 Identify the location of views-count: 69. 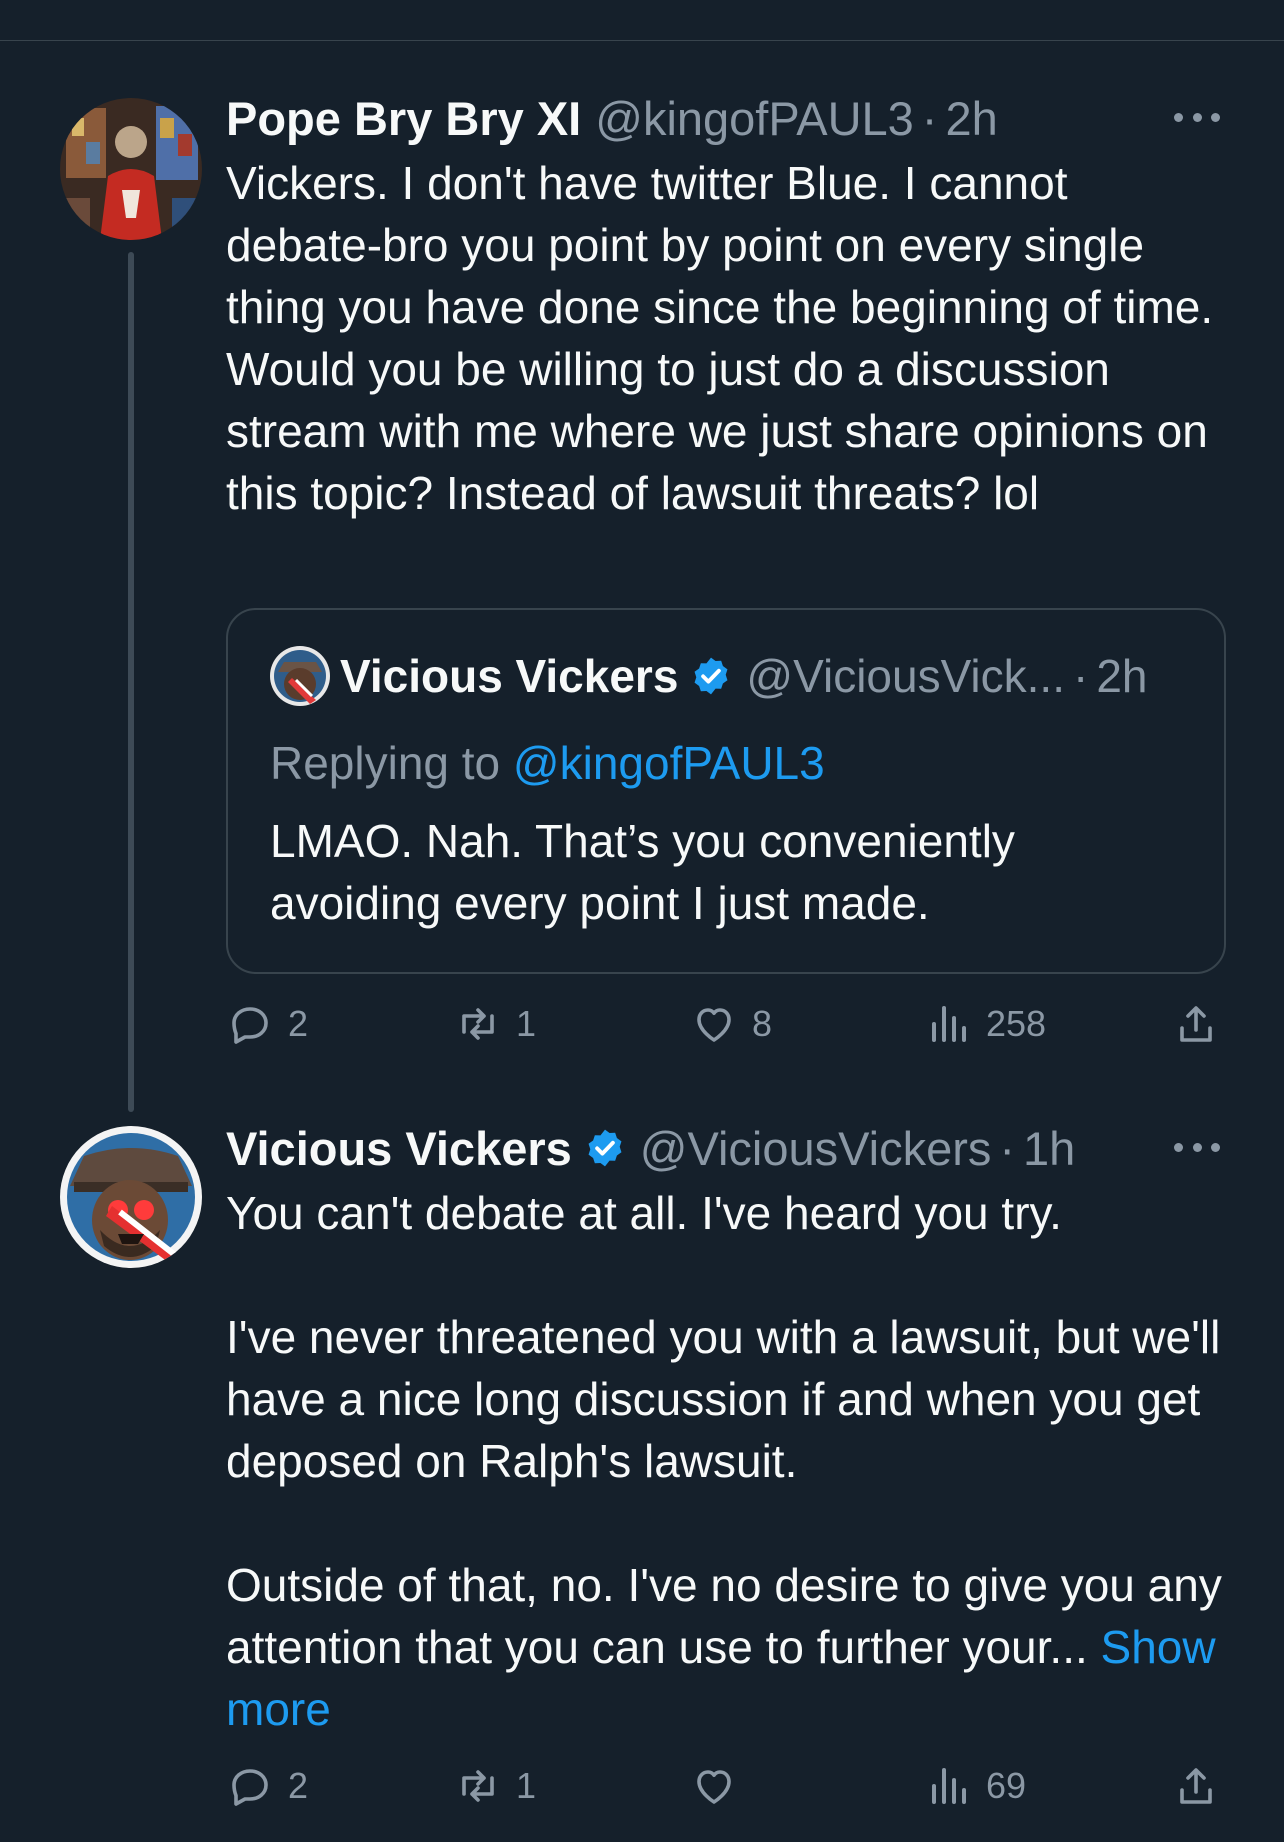
(1006, 1785).